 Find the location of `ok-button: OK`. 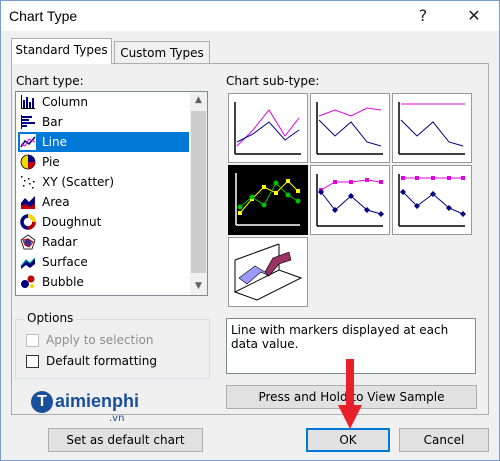

ok-button: OK is located at coordinates (348, 440).